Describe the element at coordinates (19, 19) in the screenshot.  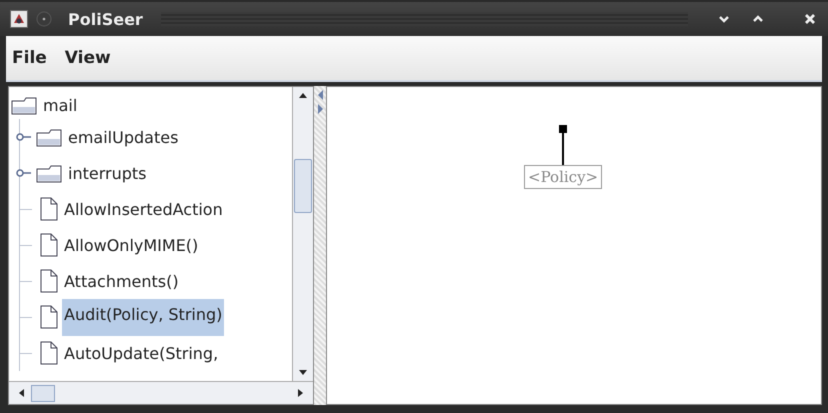
I see `app-icon` at that location.